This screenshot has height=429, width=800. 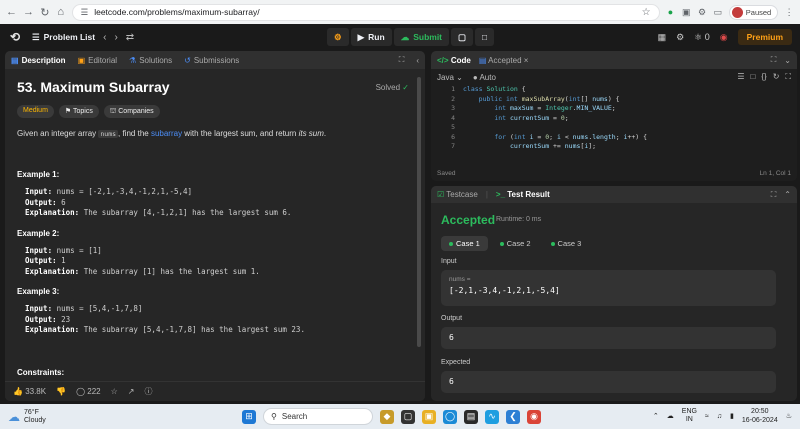 What do you see at coordinates (454, 60) in the screenshot?
I see `tab-code: </> Code` at bounding box center [454, 60].